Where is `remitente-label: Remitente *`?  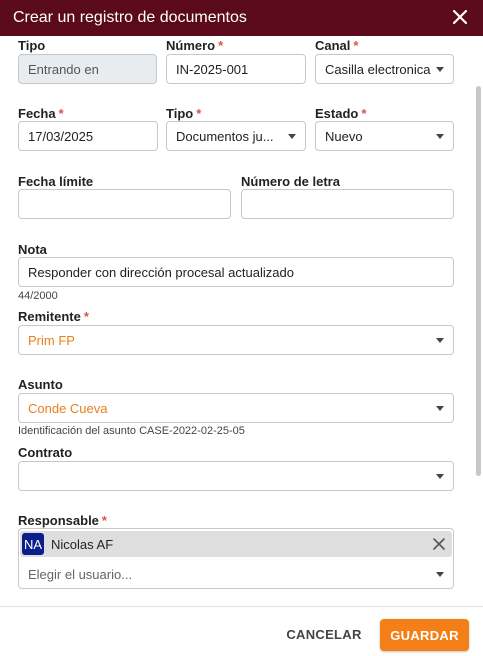
remitente-label: Remitente * is located at coordinates (53, 316).